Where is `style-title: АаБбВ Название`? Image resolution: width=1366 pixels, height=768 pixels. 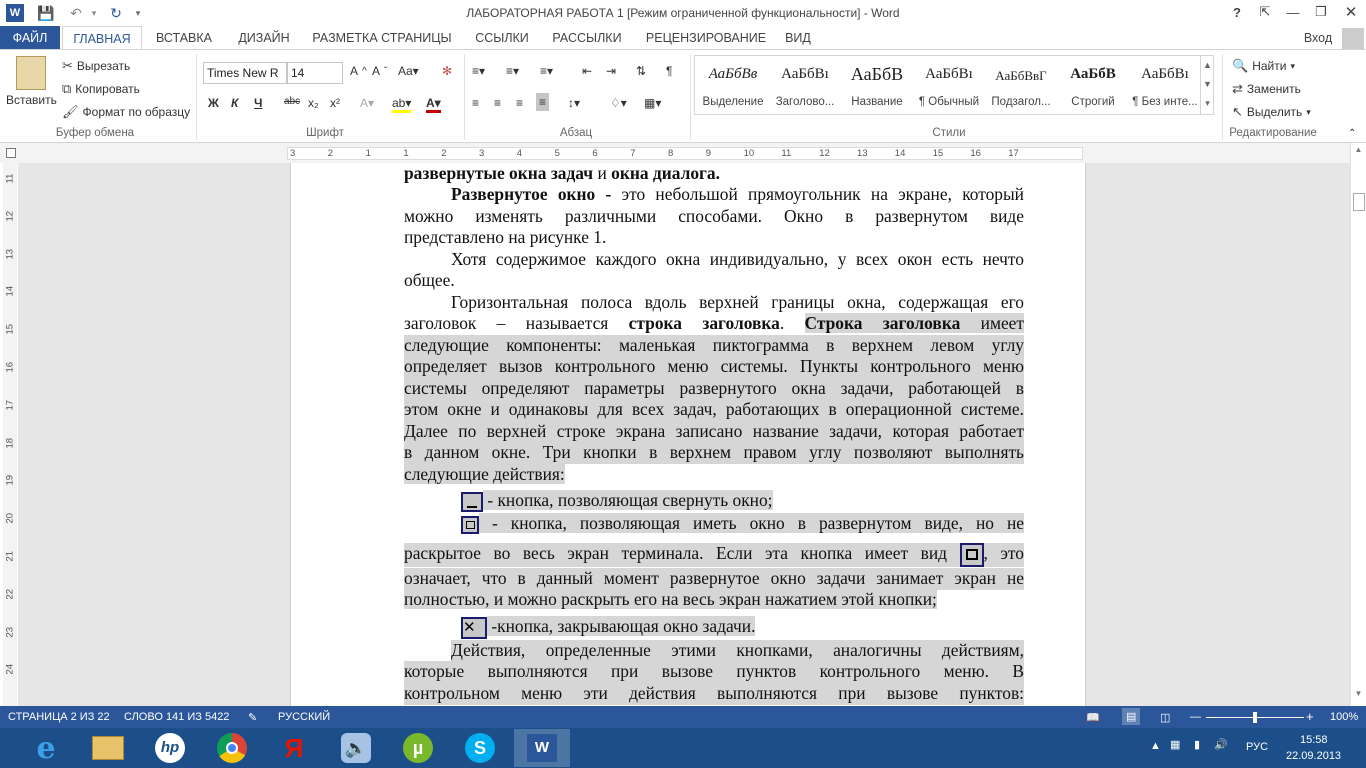
style-title: АаБбВ Название is located at coordinates (877, 85).